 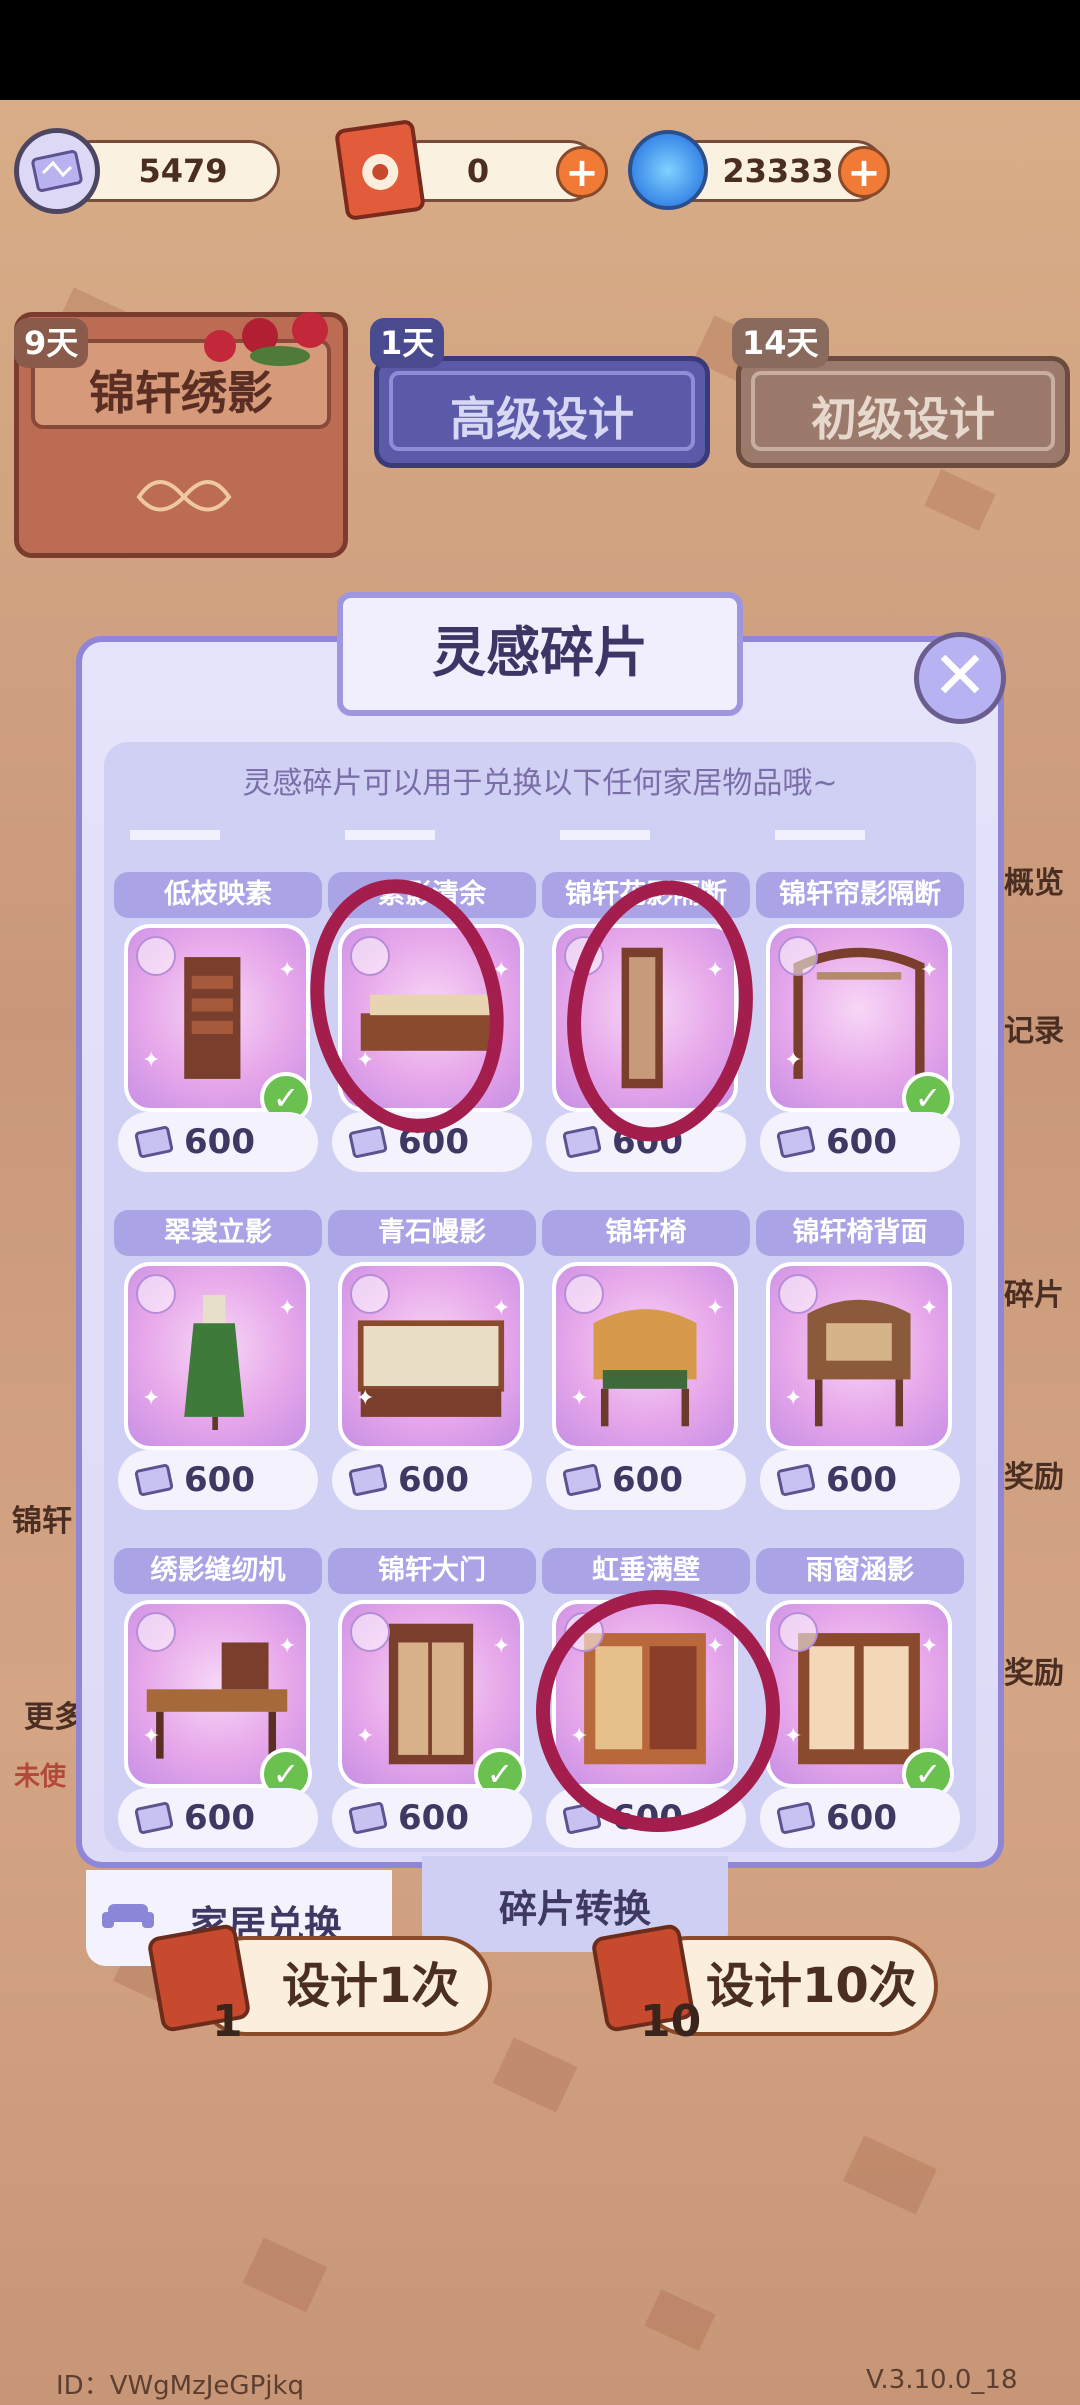 What do you see at coordinates (811, 1986) in the screenshot?
I see `design-ten-label: 设计10次` at bounding box center [811, 1986].